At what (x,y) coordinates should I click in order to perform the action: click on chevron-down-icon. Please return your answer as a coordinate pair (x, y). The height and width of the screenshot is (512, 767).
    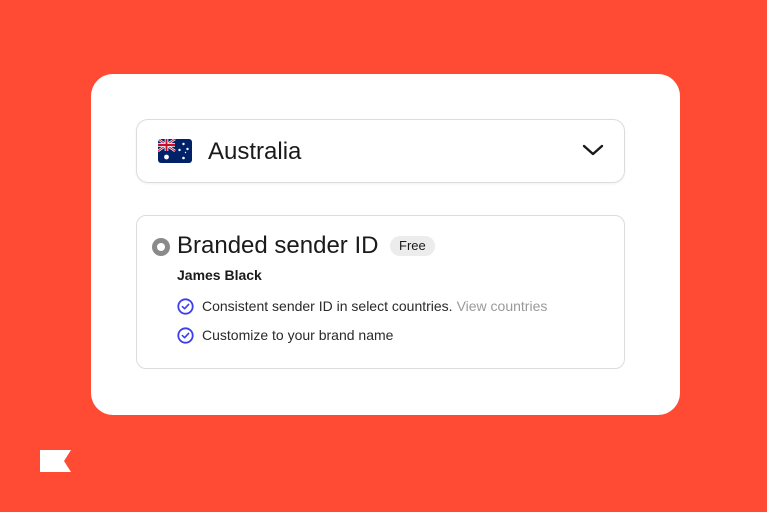
    Looking at the image, I should click on (593, 150).